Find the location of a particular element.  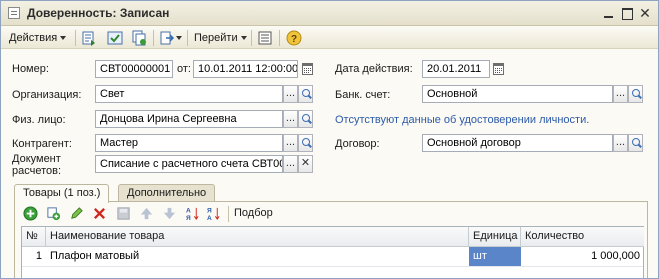

sort-ascending-icon: А Я is located at coordinates (192, 213).